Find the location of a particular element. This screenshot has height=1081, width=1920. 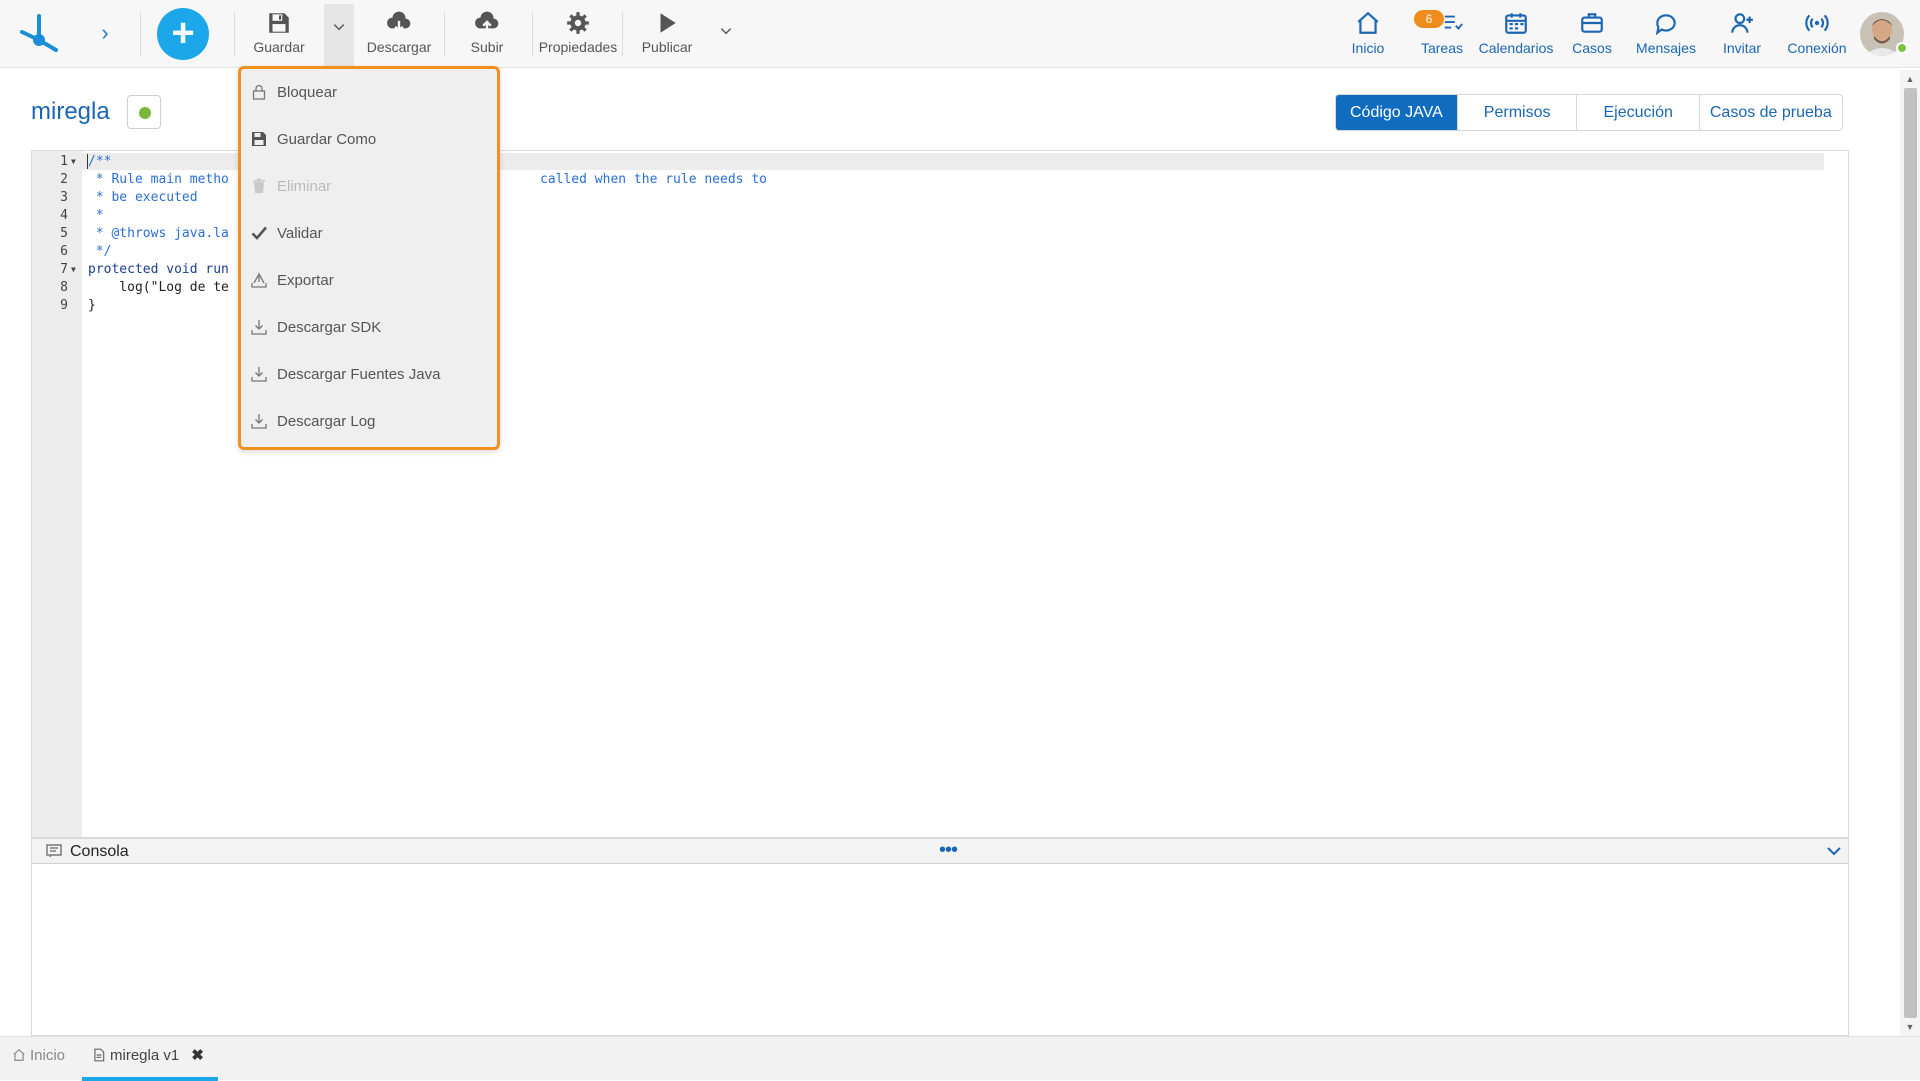

text-cursor is located at coordinates (87, 161).